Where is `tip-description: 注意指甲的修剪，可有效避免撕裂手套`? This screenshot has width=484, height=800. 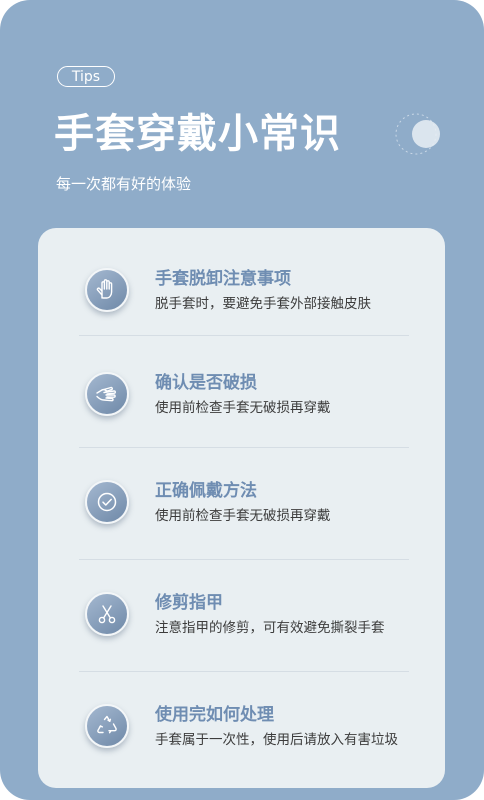 tip-description: 注意指甲的修剪，可有效避免撕裂手套 is located at coordinates (270, 628).